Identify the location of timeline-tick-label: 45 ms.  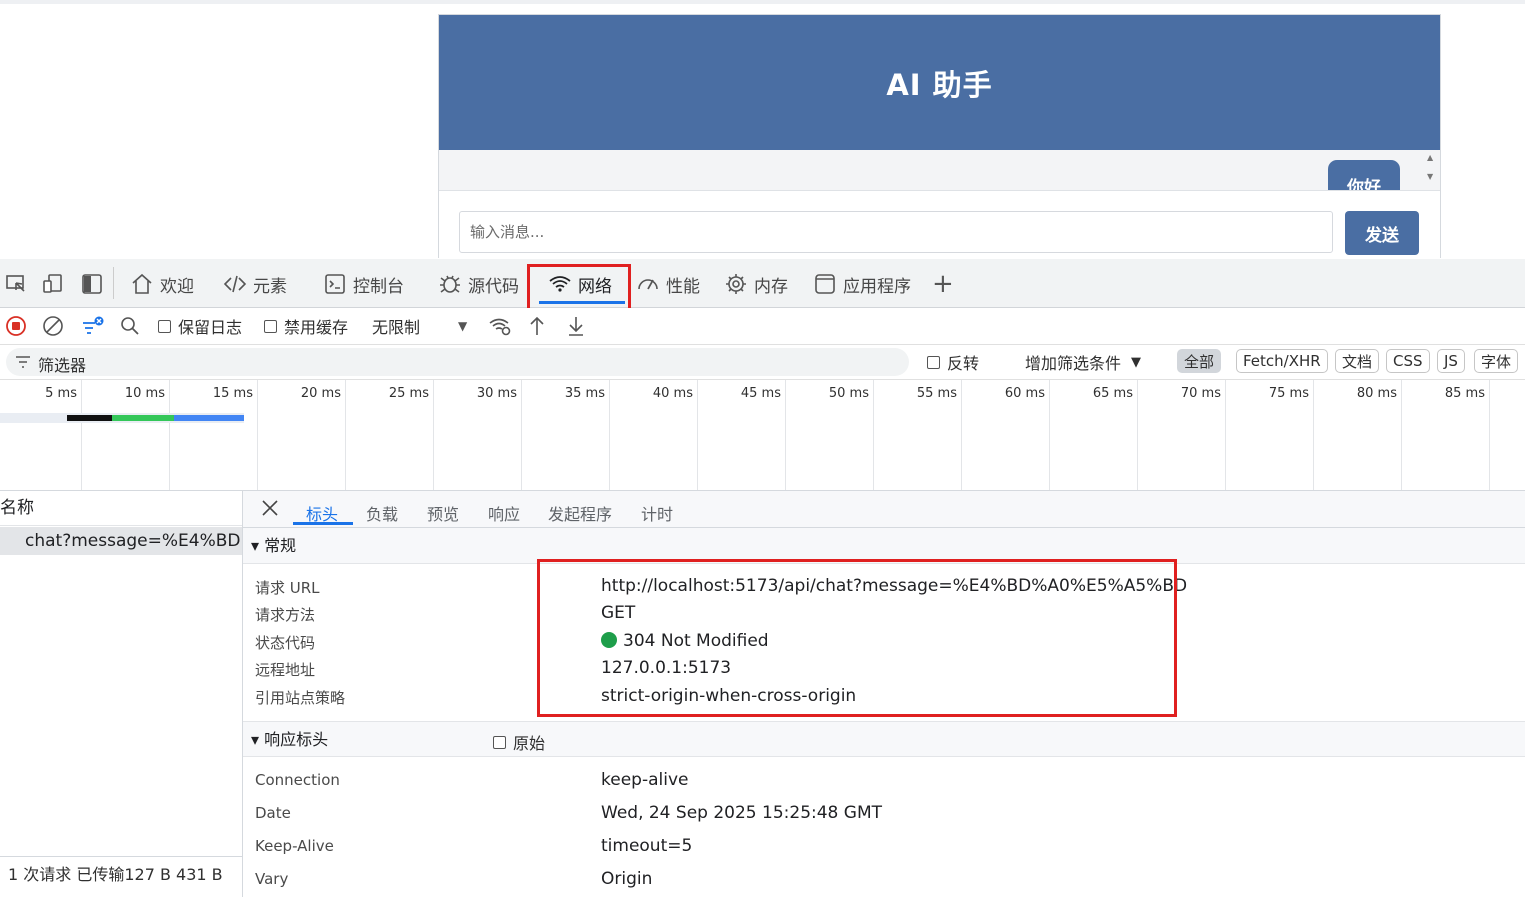
(760, 393).